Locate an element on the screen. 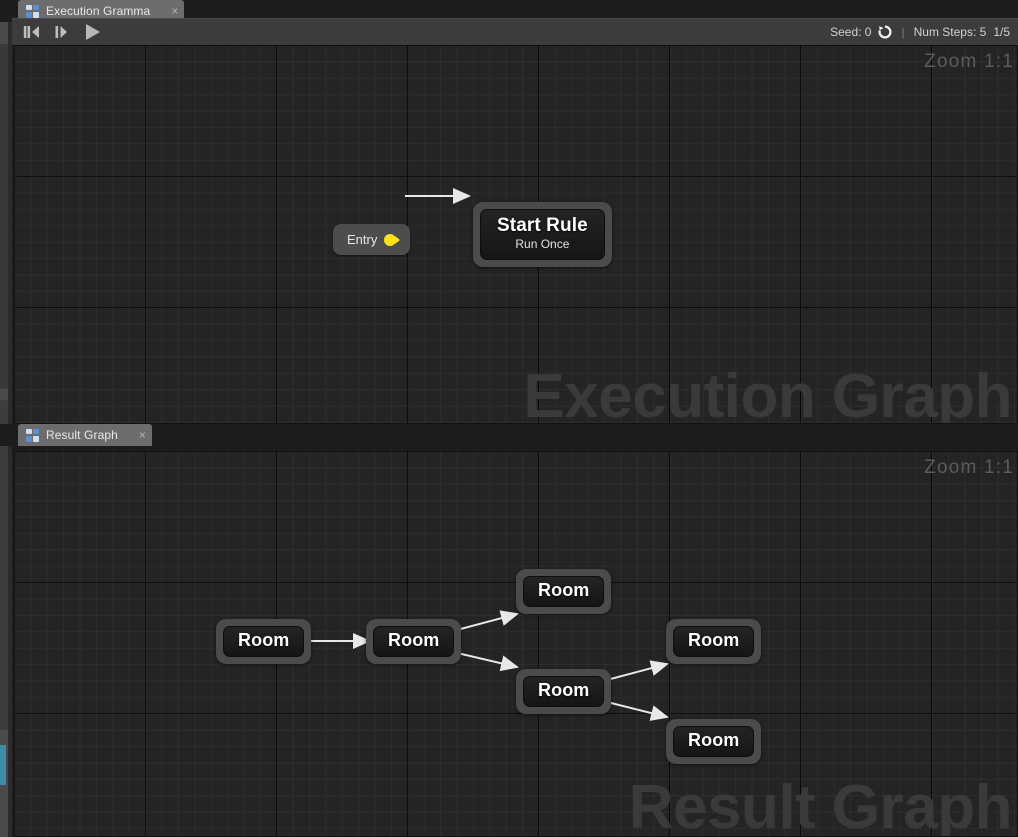 This screenshot has width=1018, height=837. node-room-6: Room is located at coordinates (714, 741).